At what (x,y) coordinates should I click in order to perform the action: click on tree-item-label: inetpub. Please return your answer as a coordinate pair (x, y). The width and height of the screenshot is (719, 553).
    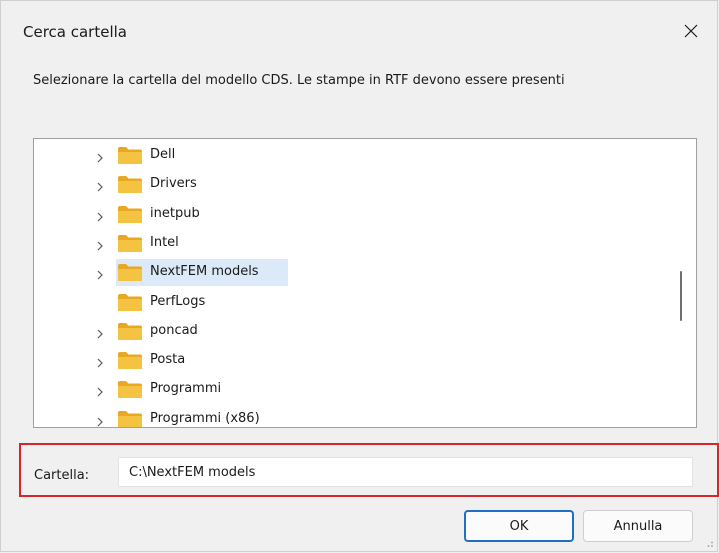
    Looking at the image, I should click on (175, 213).